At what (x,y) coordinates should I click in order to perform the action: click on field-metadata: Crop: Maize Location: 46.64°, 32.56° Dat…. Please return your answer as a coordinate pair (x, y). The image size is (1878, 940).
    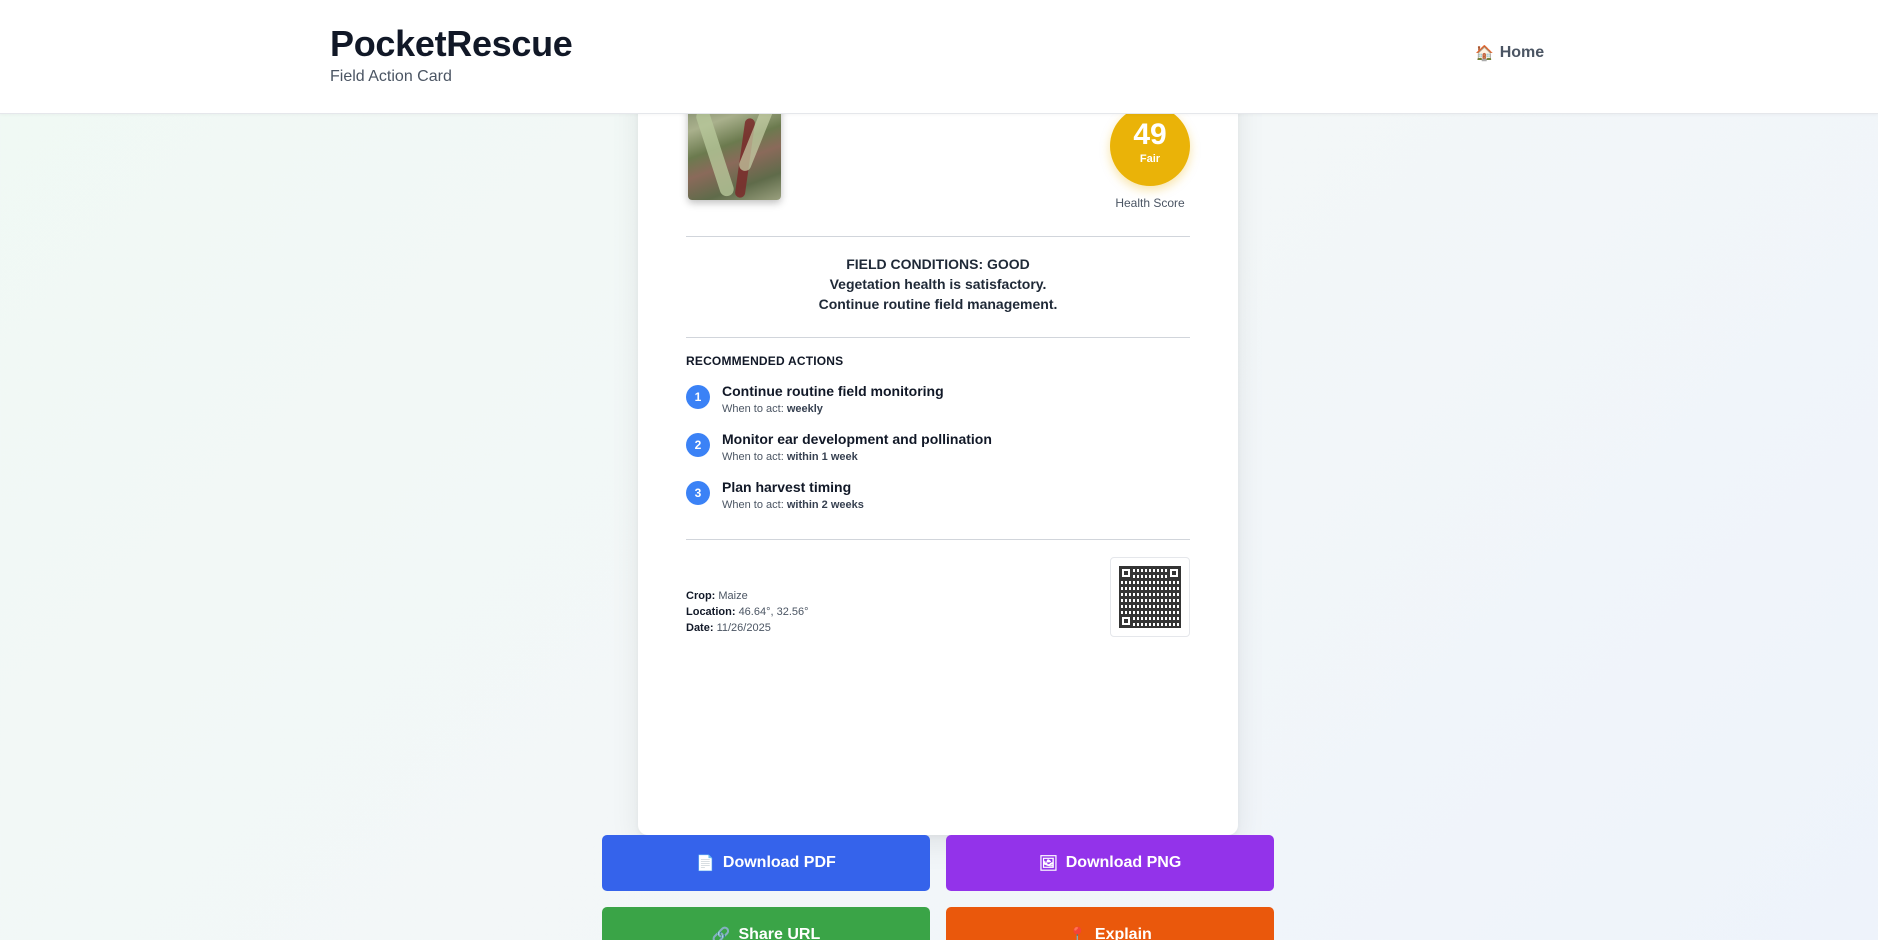
    Looking at the image, I should click on (747, 612).